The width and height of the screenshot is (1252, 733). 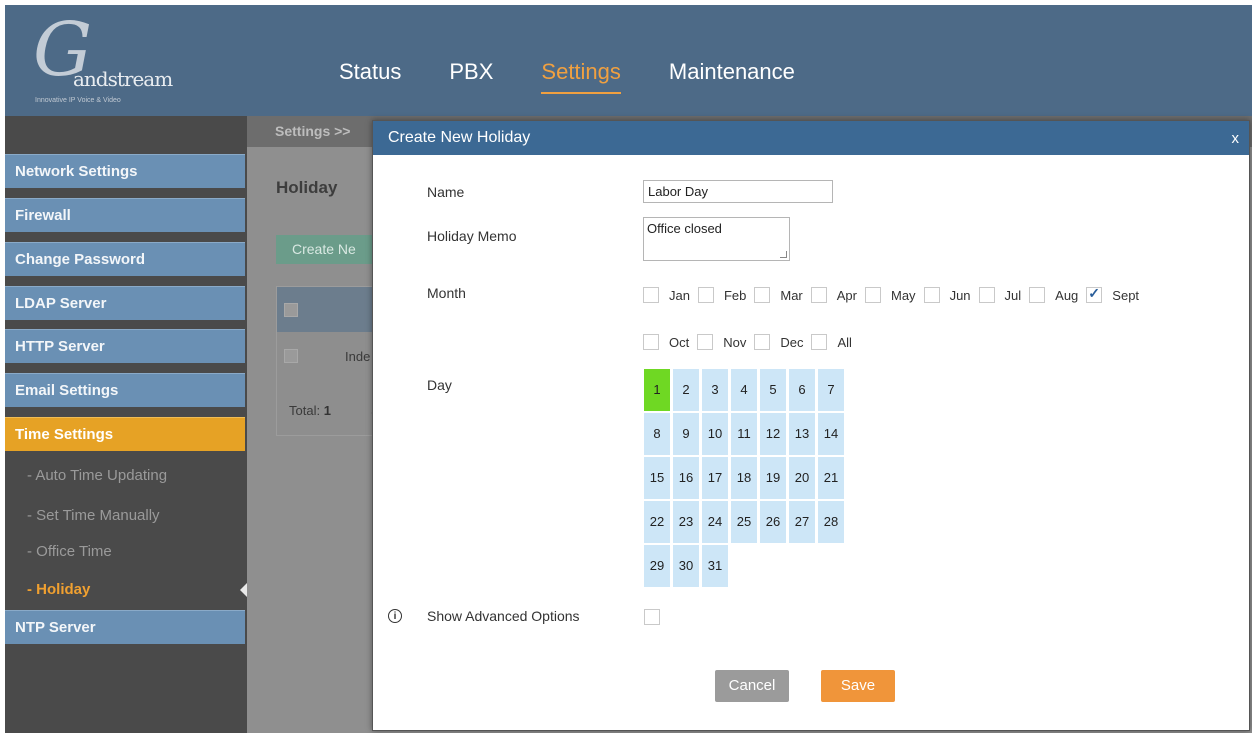 I want to click on page-title: Holiday, so click(x=307, y=187).